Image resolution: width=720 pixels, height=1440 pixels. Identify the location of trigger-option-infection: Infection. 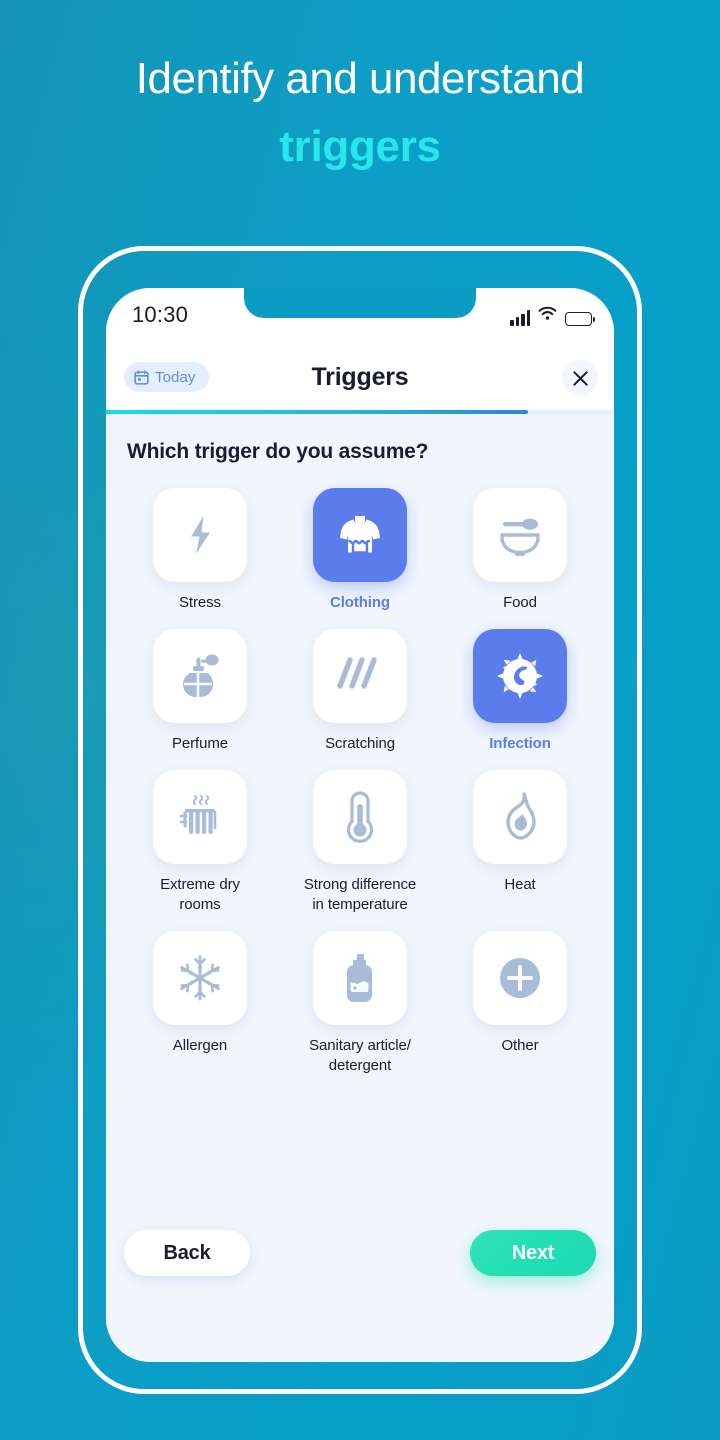
(520, 691).